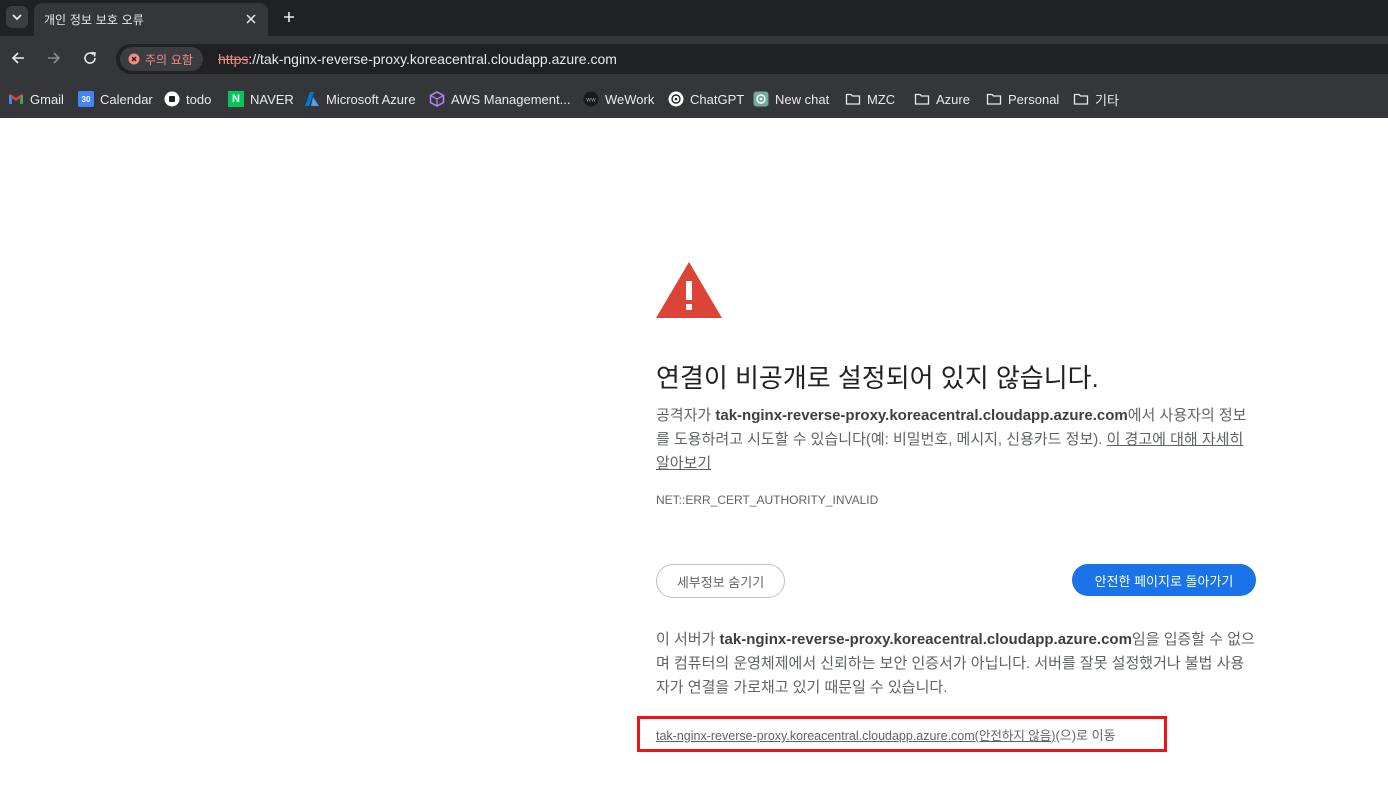 The width and height of the screenshot is (1388, 787). I want to click on new-tab-button, so click(289, 17).